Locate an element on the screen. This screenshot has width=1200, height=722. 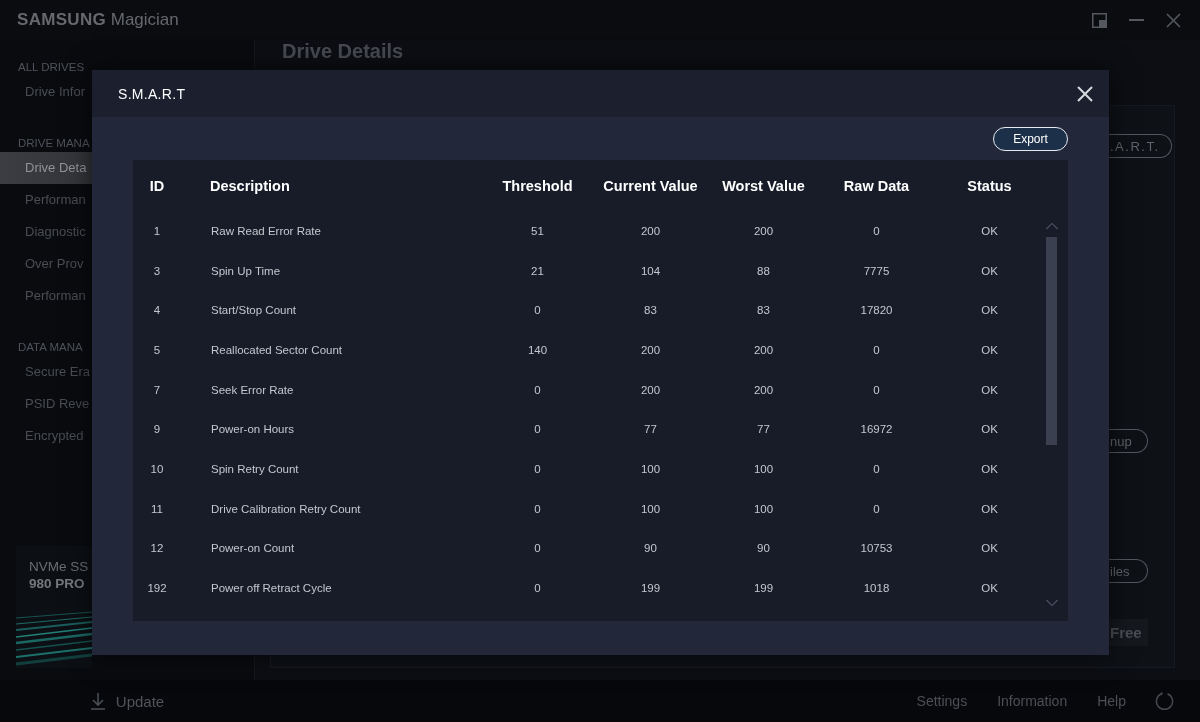
table-cell-text: 51 is located at coordinates (537, 231).